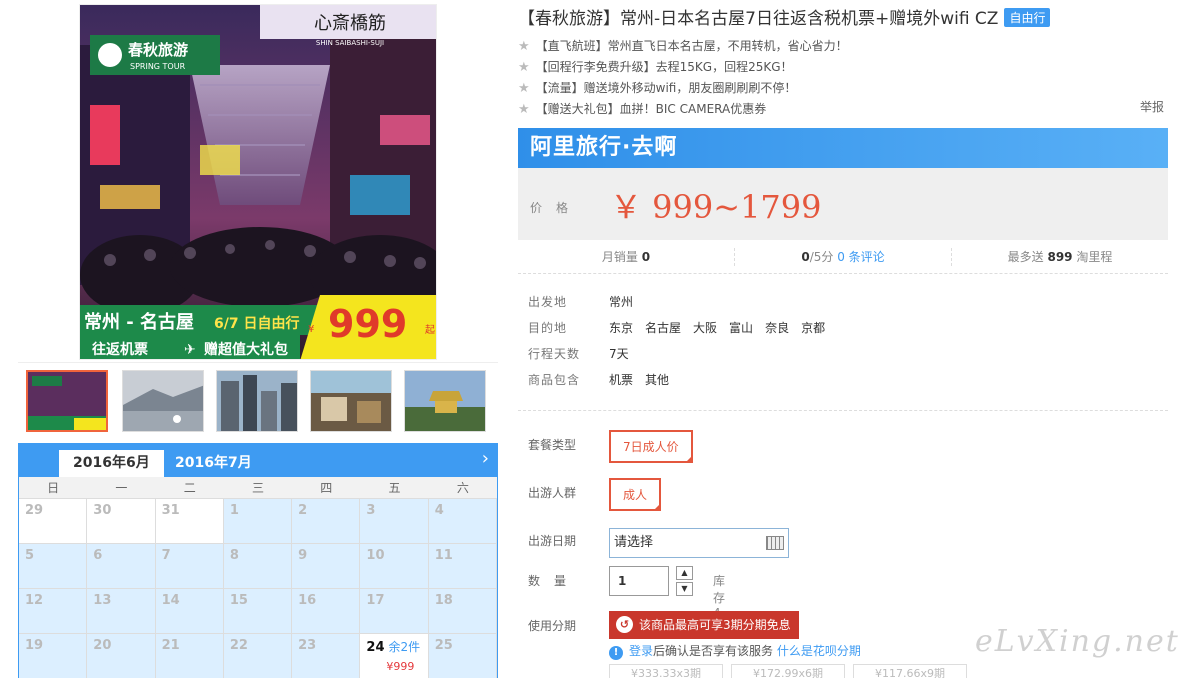 This screenshot has height=678, width=1180. Describe the element at coordinates (485, 458) in the screenshot. I see `next-month-icon: ›` at that location.